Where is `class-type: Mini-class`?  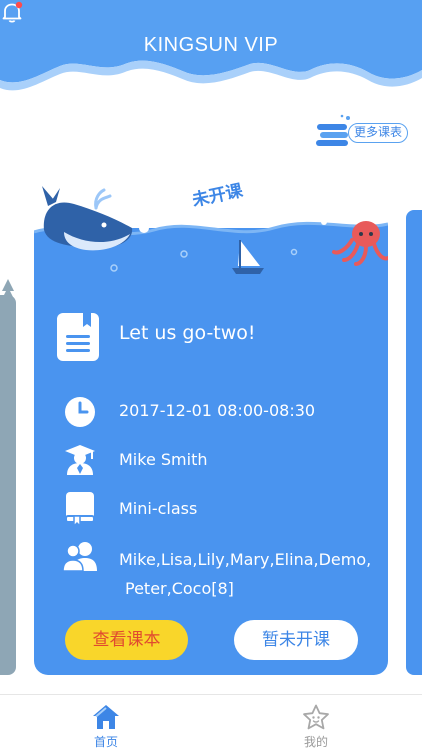
class-type: Mini-class is located at coordinates (158, 508).